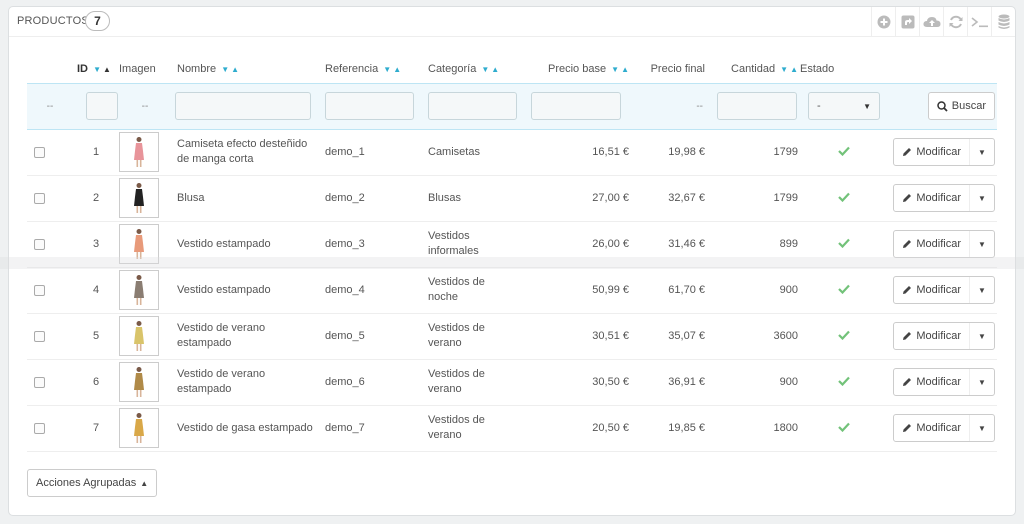 This screenshot has height=524, width=1024. What do you see at coordinates (372, 382) in the screenshot?
I see `cell-reference: demo_6` at bounding box center [372, 382].